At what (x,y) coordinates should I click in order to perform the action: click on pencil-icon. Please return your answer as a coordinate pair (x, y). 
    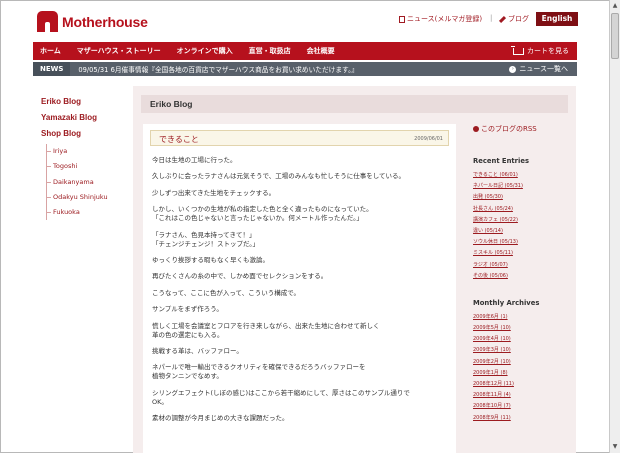
    Looking at the image, I should click on (502, 19).